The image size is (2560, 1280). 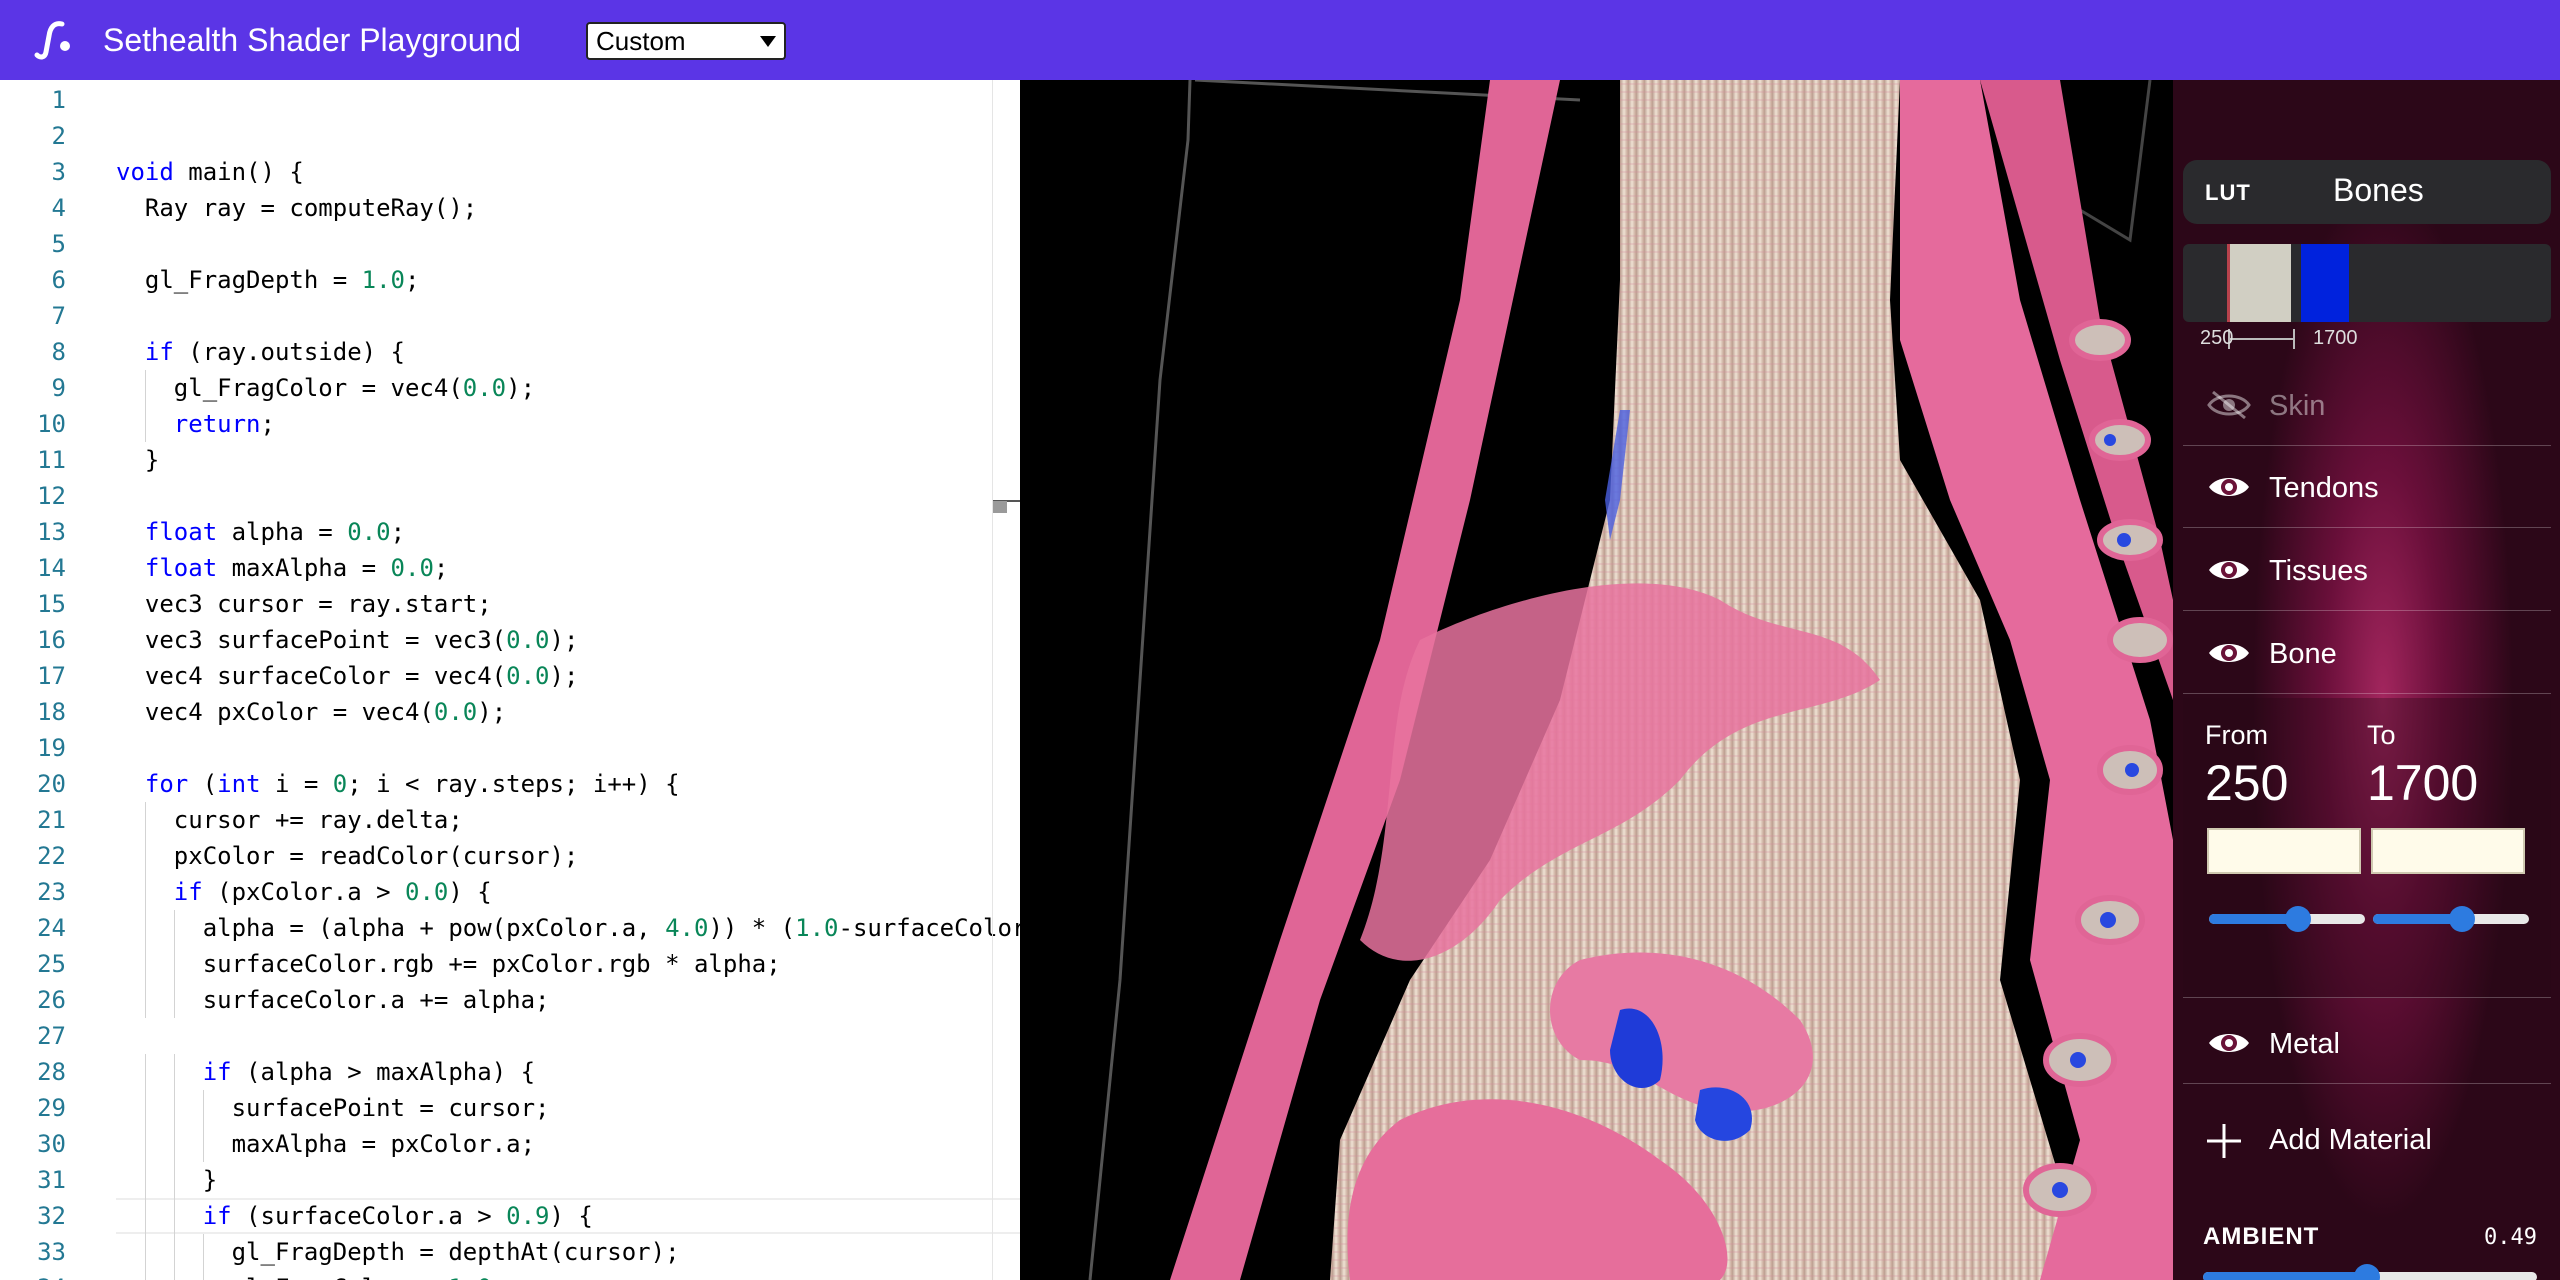 I want to click on range-to-slider, so click(x=2451, y=919).